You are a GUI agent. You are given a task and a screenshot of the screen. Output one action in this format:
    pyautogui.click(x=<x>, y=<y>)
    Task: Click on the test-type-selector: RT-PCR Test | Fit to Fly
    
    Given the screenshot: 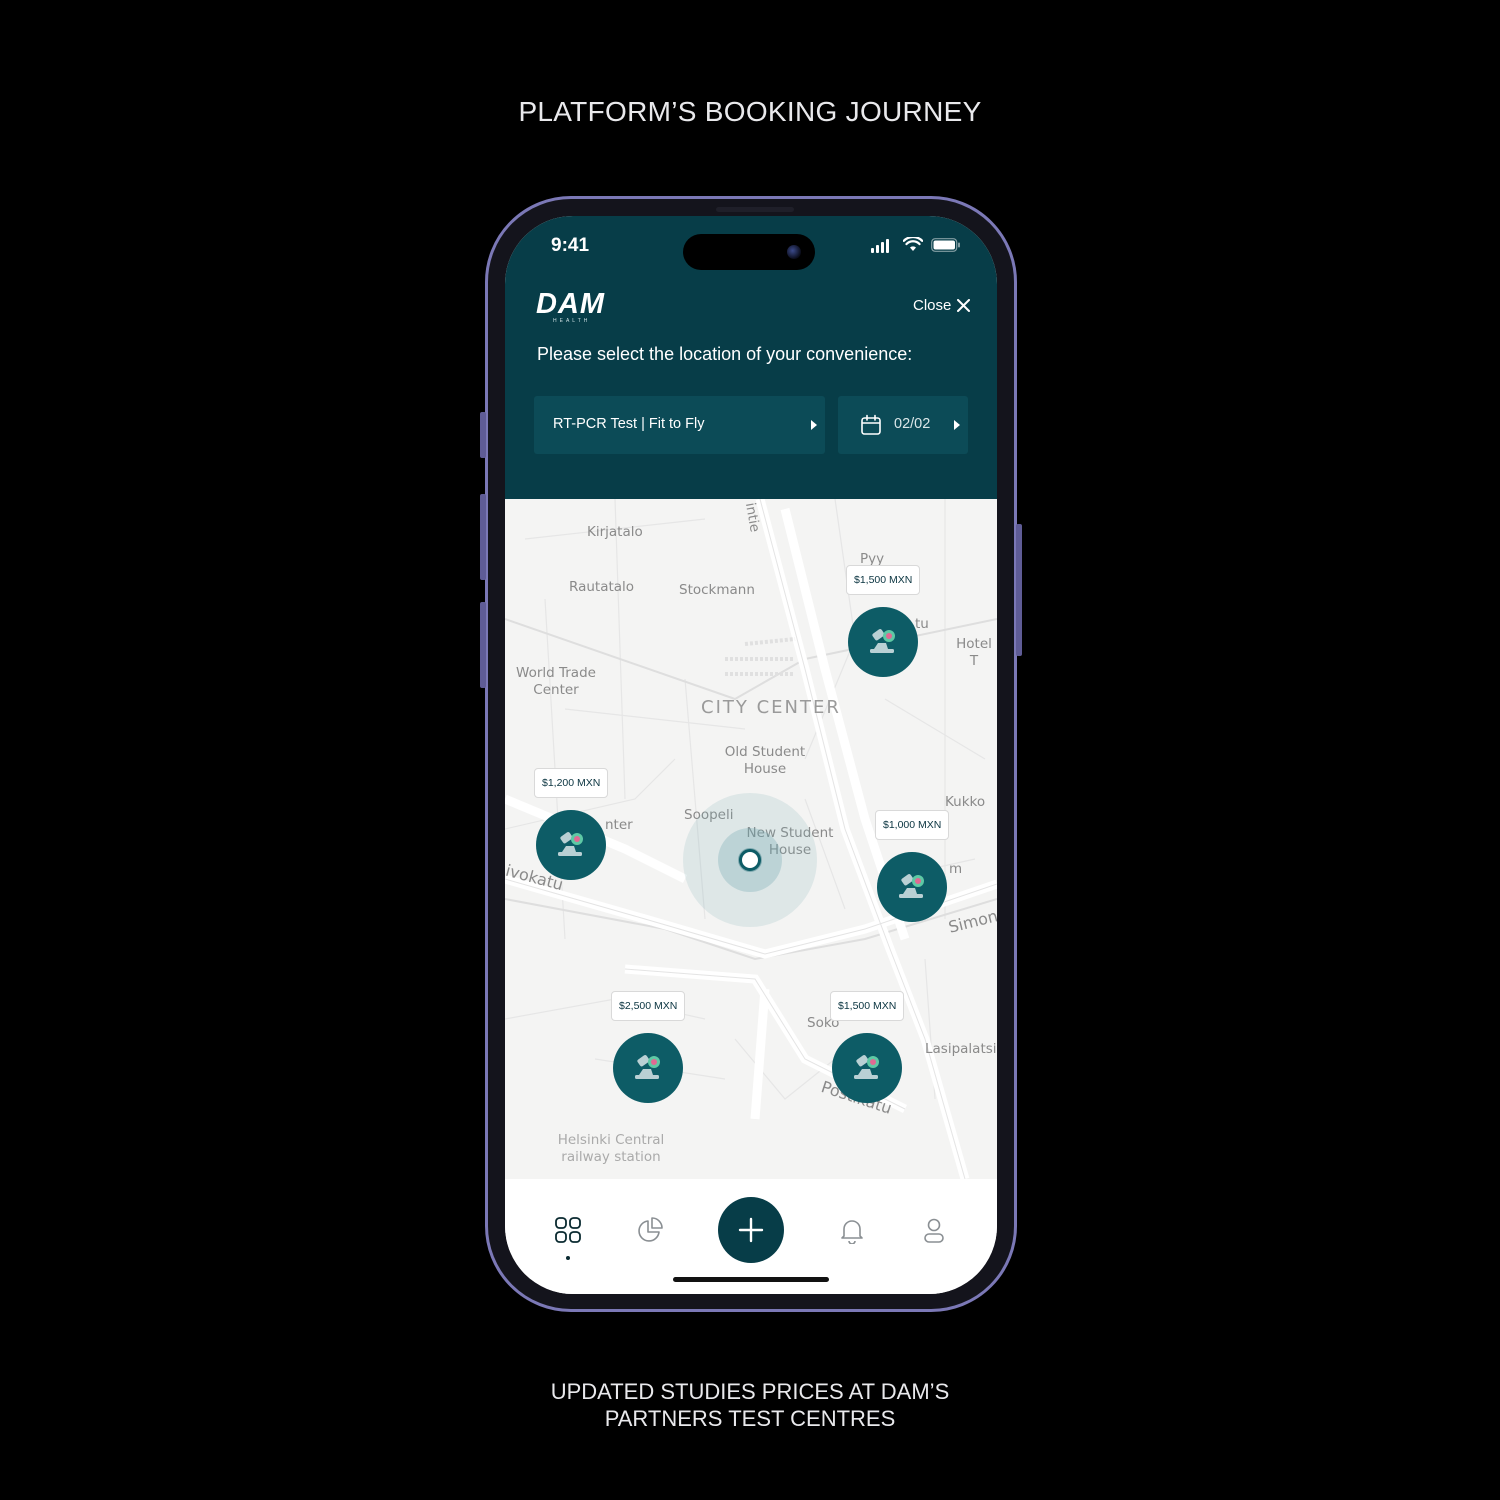 What is the action you would take?
    pyautogui.click(x=679, y=425)
    